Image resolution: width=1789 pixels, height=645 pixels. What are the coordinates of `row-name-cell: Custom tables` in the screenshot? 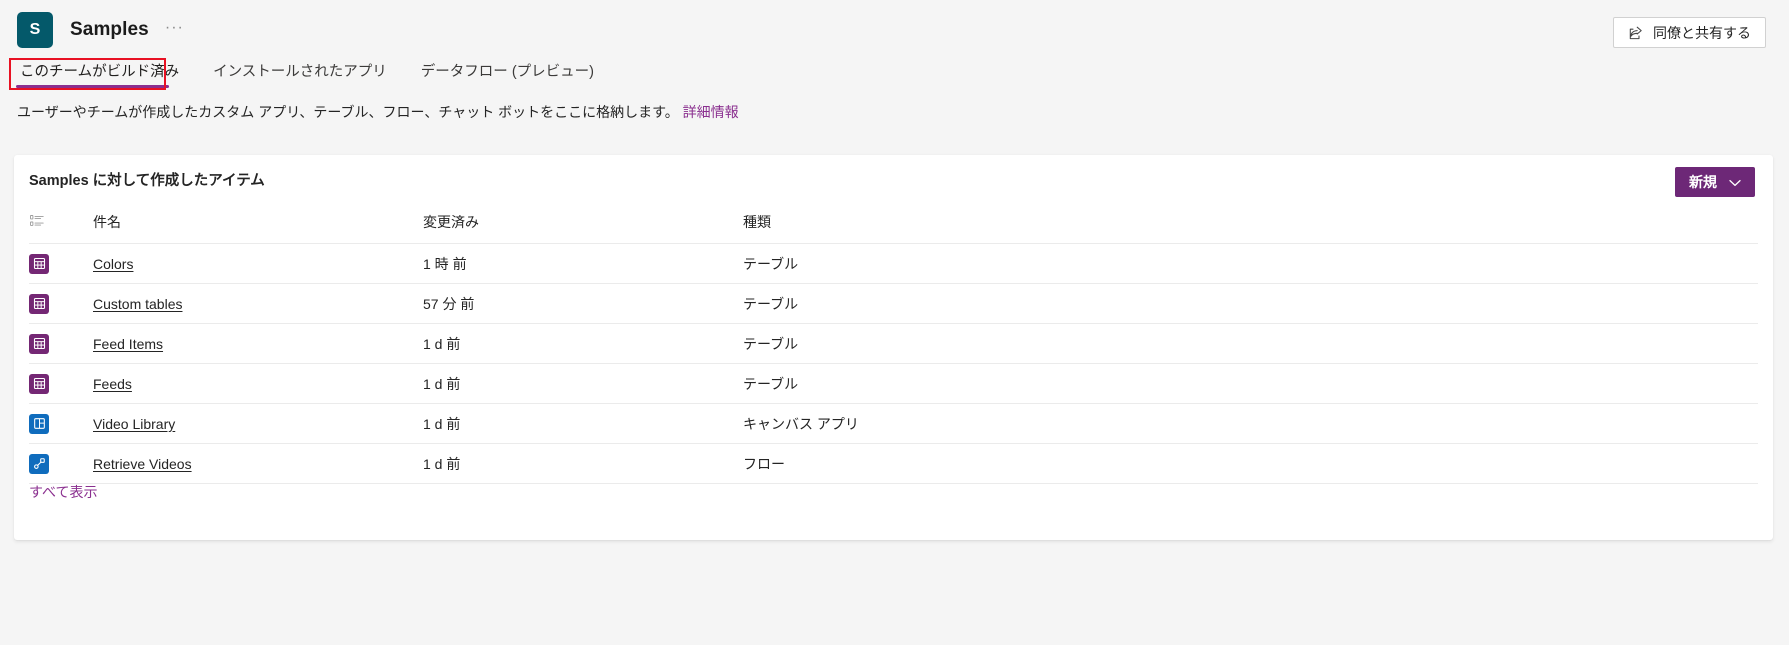 It's located at (258, 303).